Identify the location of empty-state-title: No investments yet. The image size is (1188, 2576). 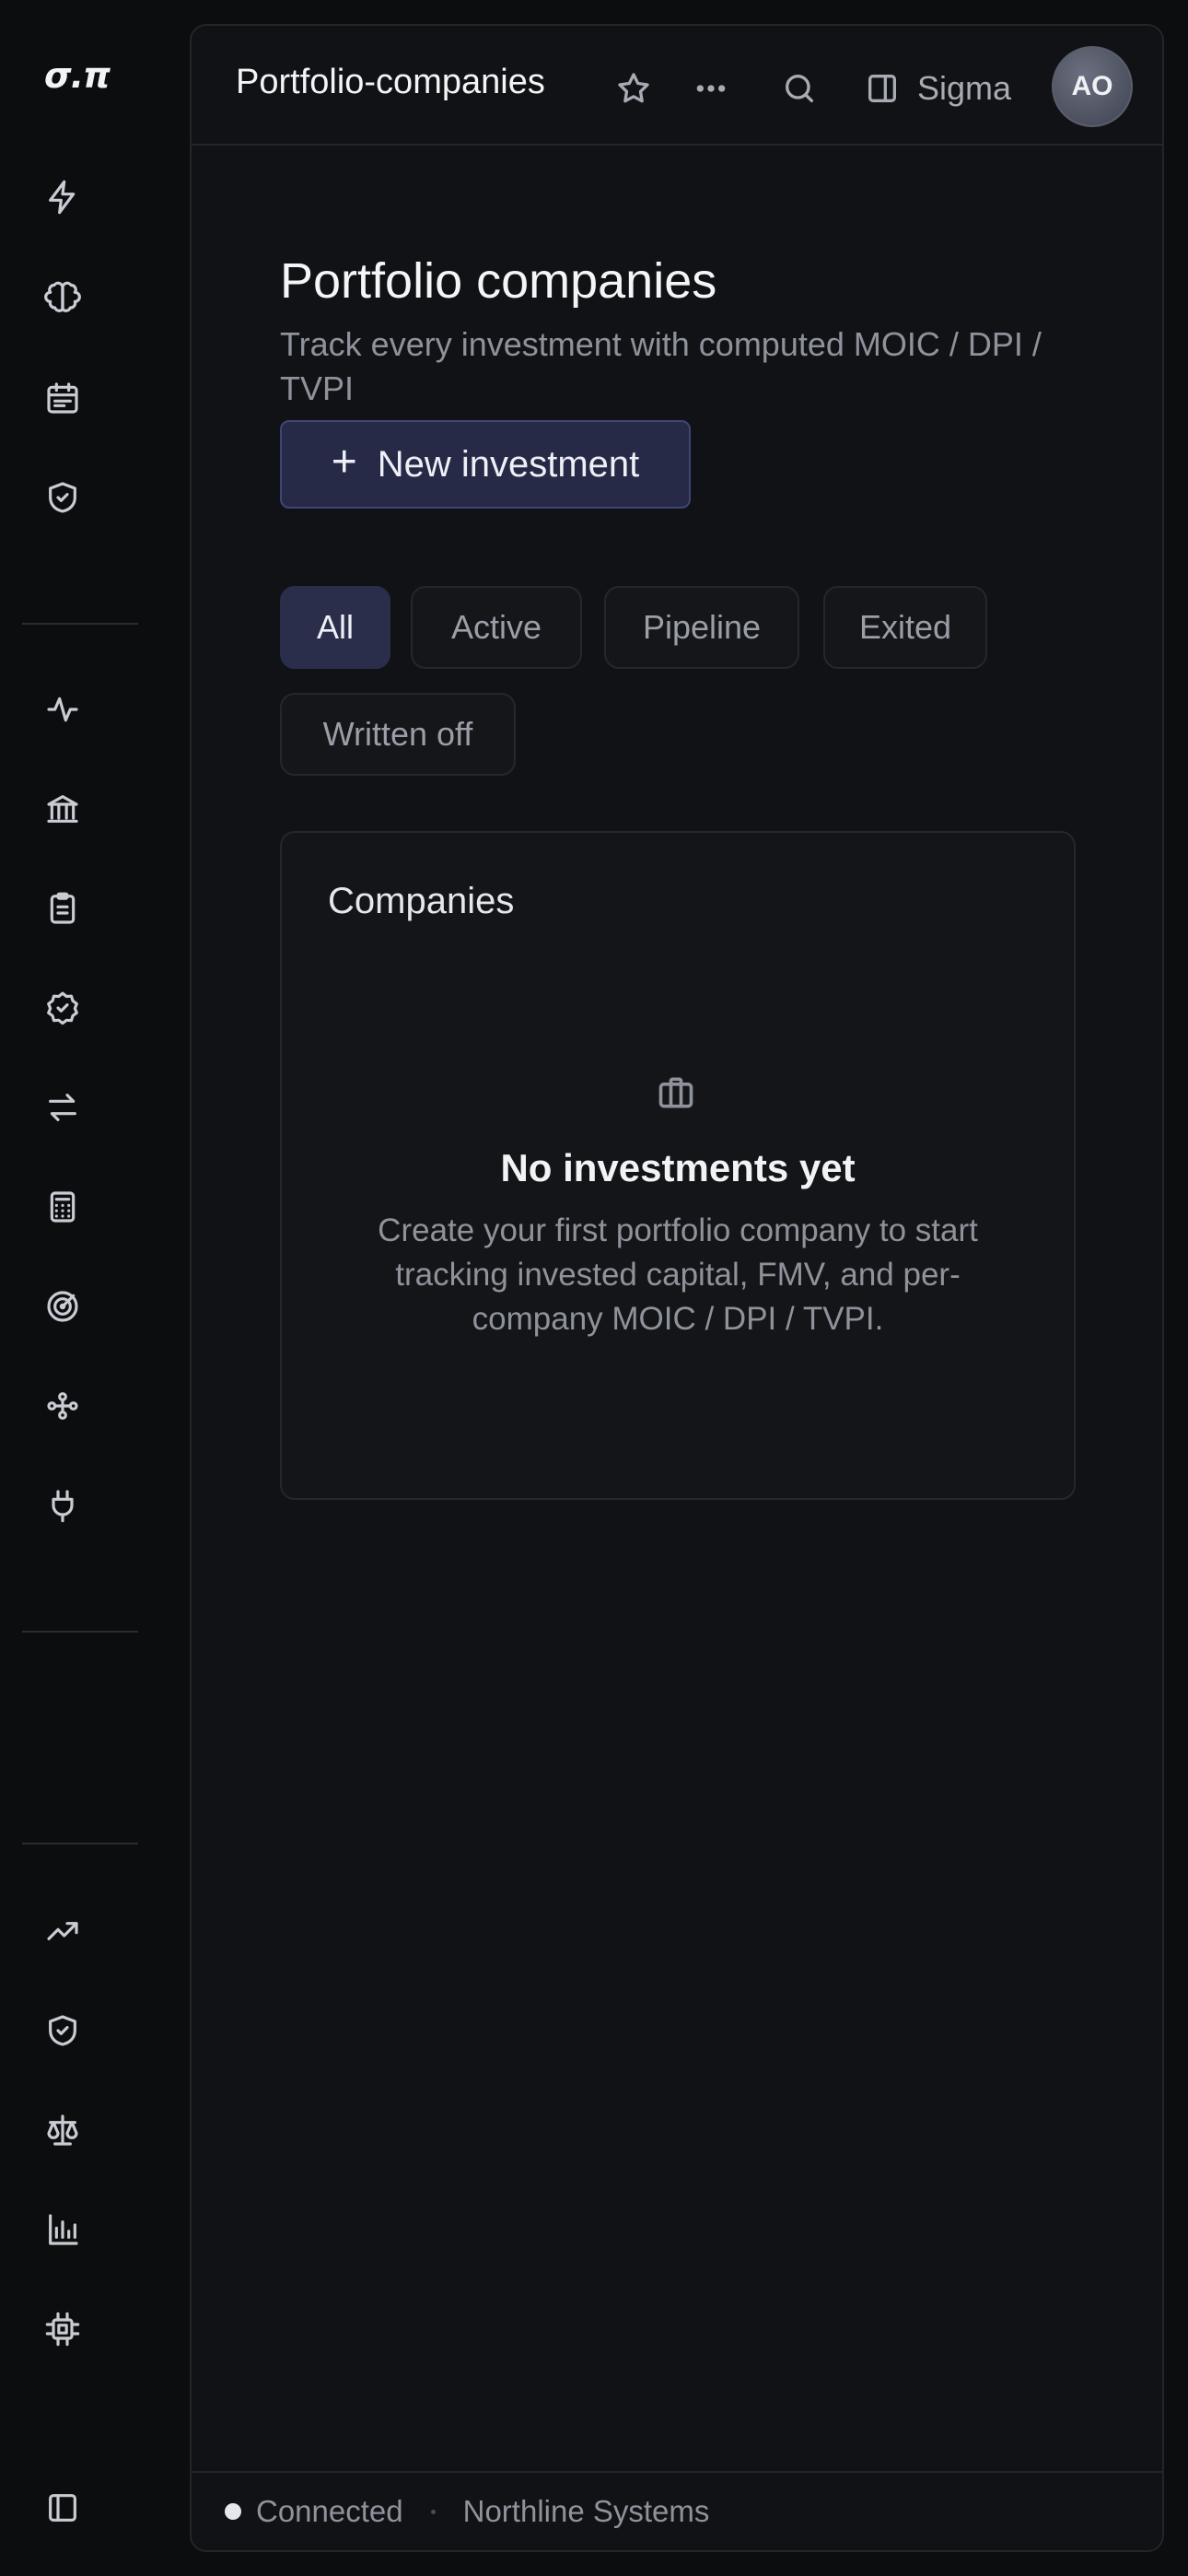
(678, 1167).